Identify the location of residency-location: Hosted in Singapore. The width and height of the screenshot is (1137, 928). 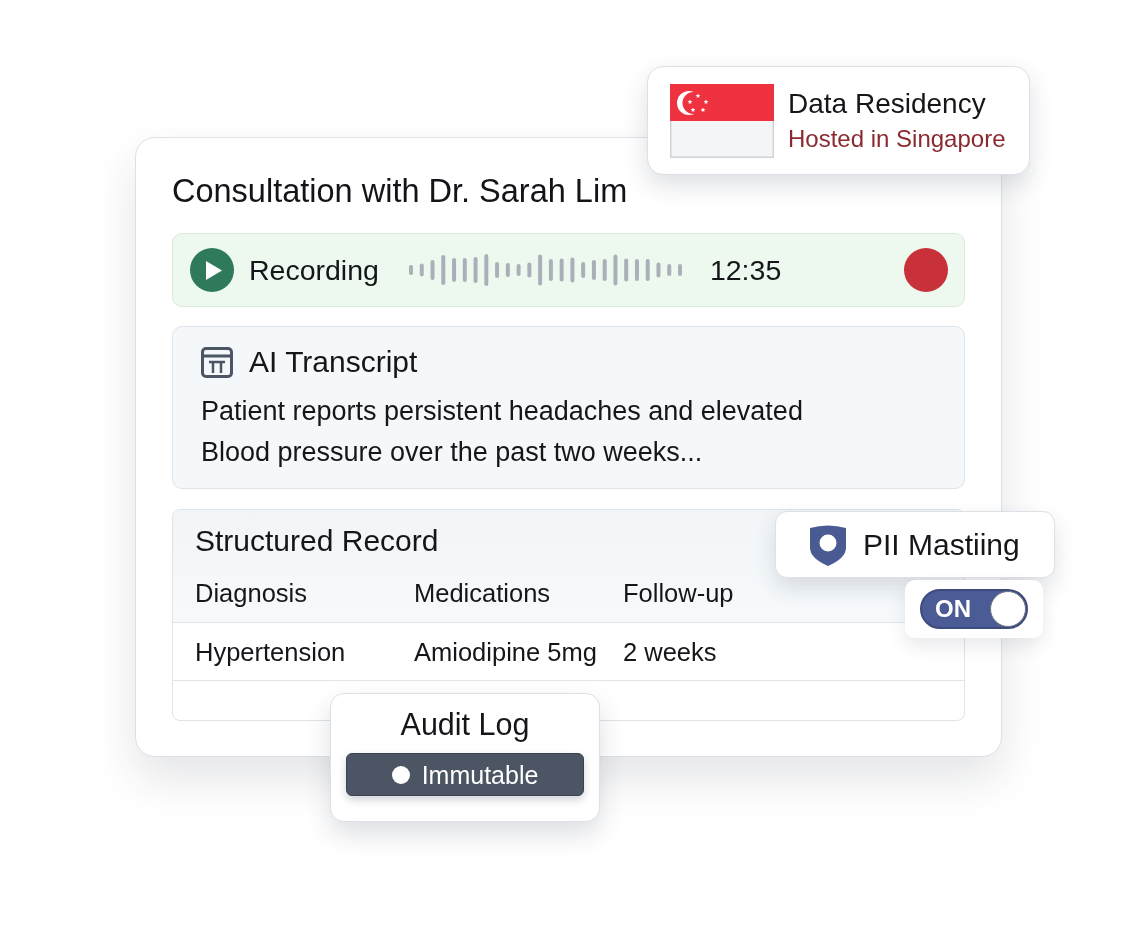
(897, 139).